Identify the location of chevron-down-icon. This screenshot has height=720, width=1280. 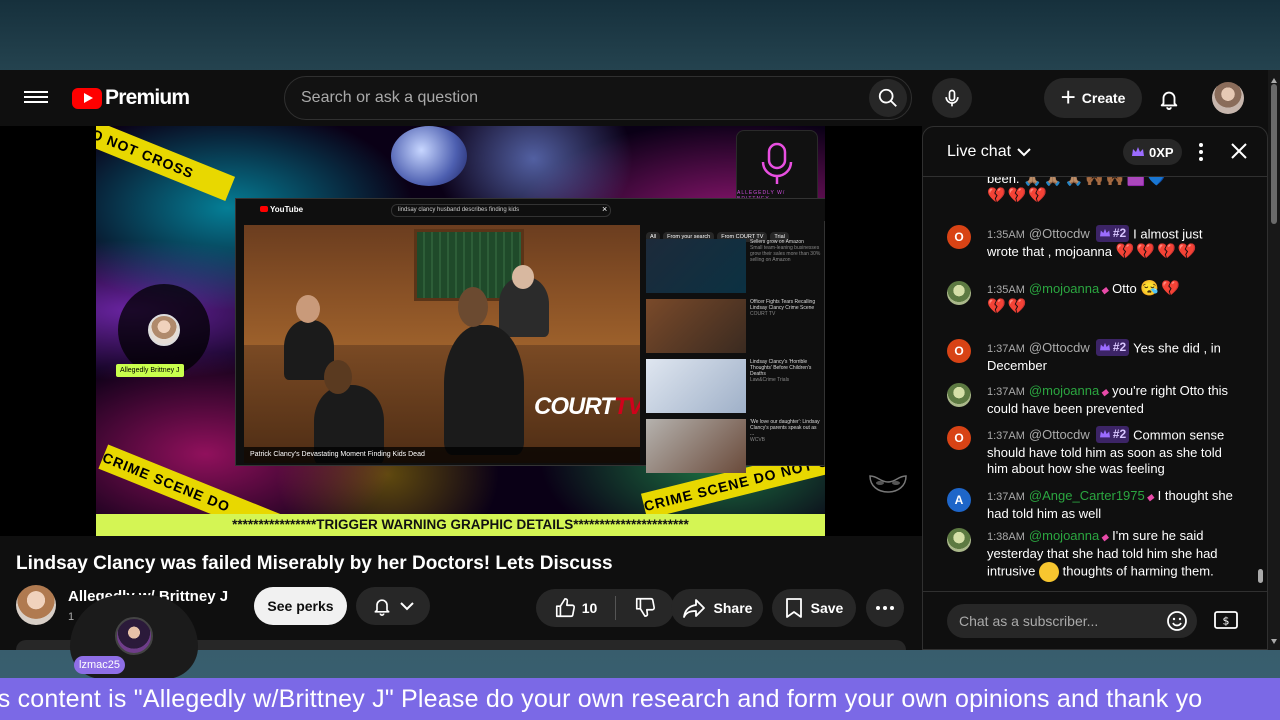
(407, 606).